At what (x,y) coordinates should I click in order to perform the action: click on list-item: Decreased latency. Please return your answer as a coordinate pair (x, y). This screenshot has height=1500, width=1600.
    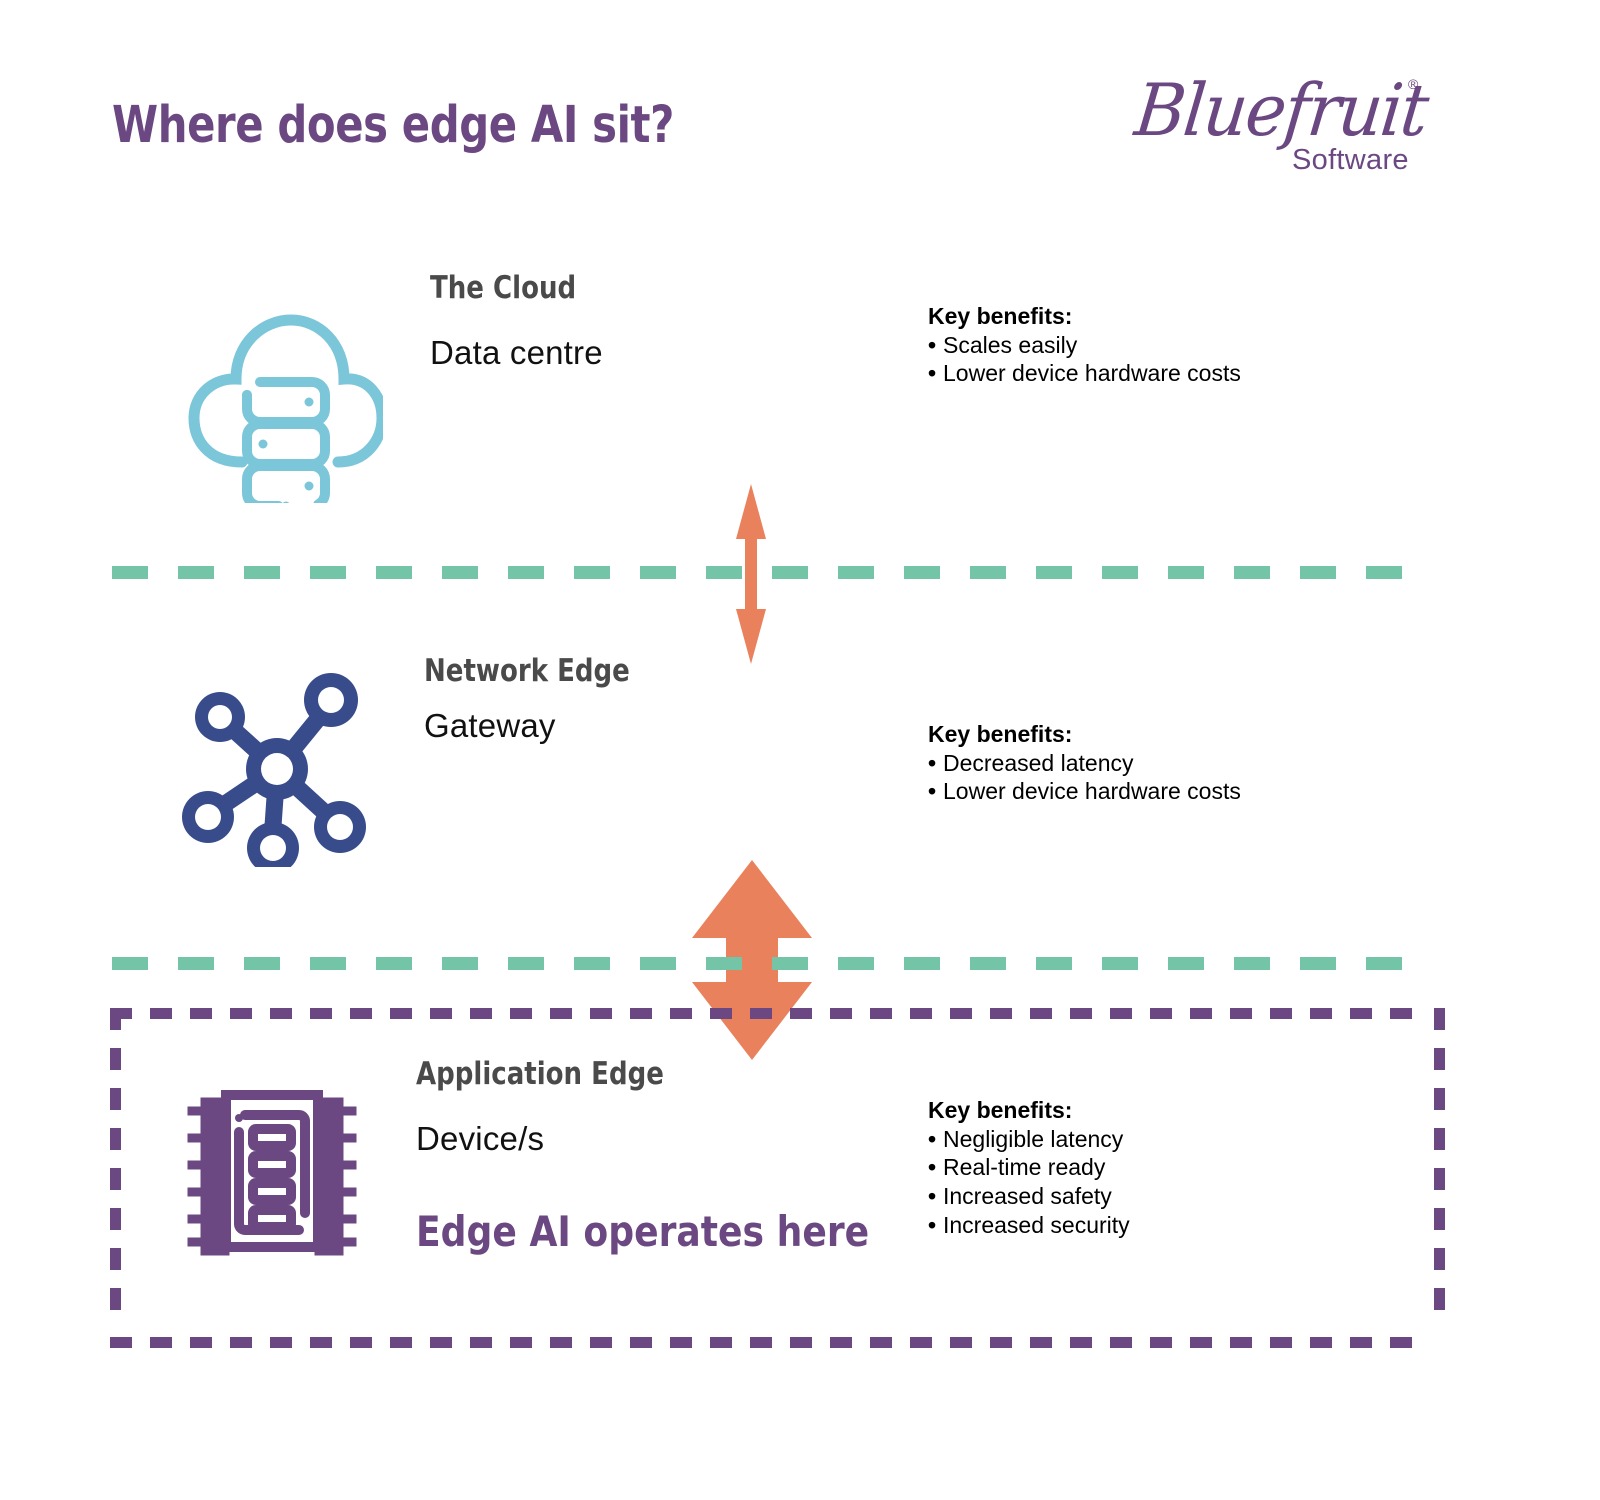
    Looking at the image, I should click on (1138, 763).